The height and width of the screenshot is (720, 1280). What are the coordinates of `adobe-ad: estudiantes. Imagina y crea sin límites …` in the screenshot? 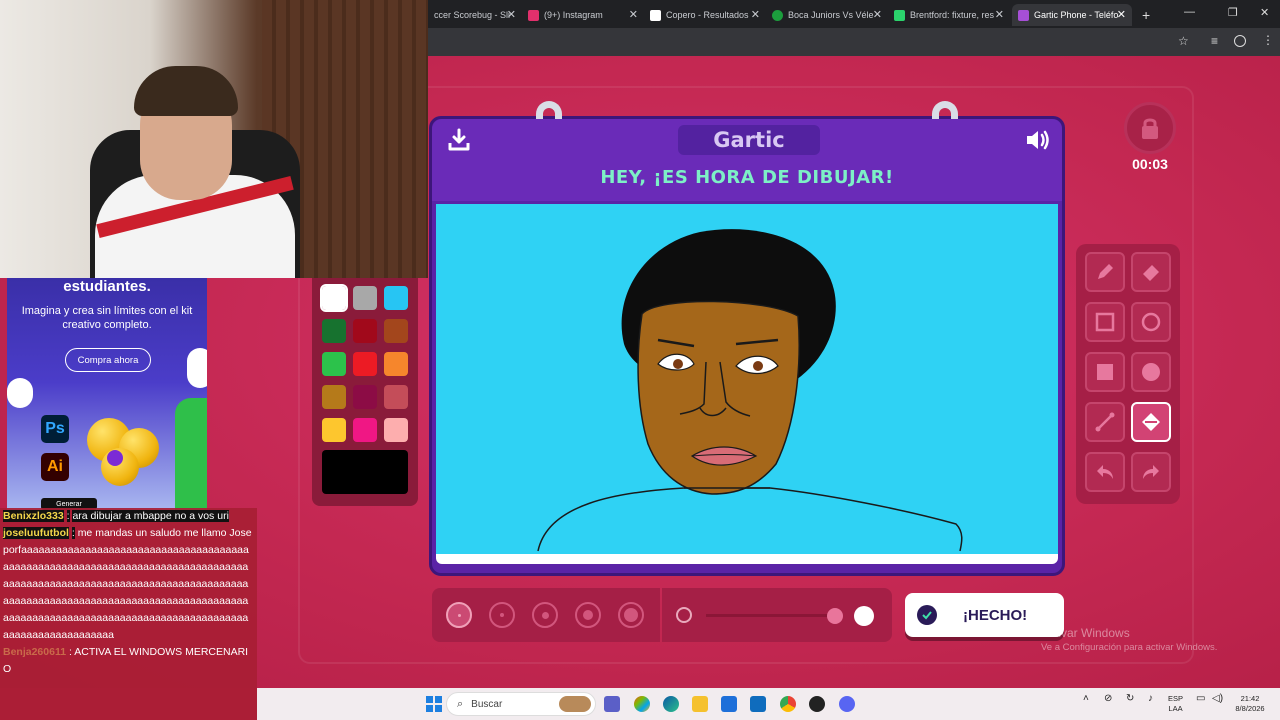 It's located at (107, 394).